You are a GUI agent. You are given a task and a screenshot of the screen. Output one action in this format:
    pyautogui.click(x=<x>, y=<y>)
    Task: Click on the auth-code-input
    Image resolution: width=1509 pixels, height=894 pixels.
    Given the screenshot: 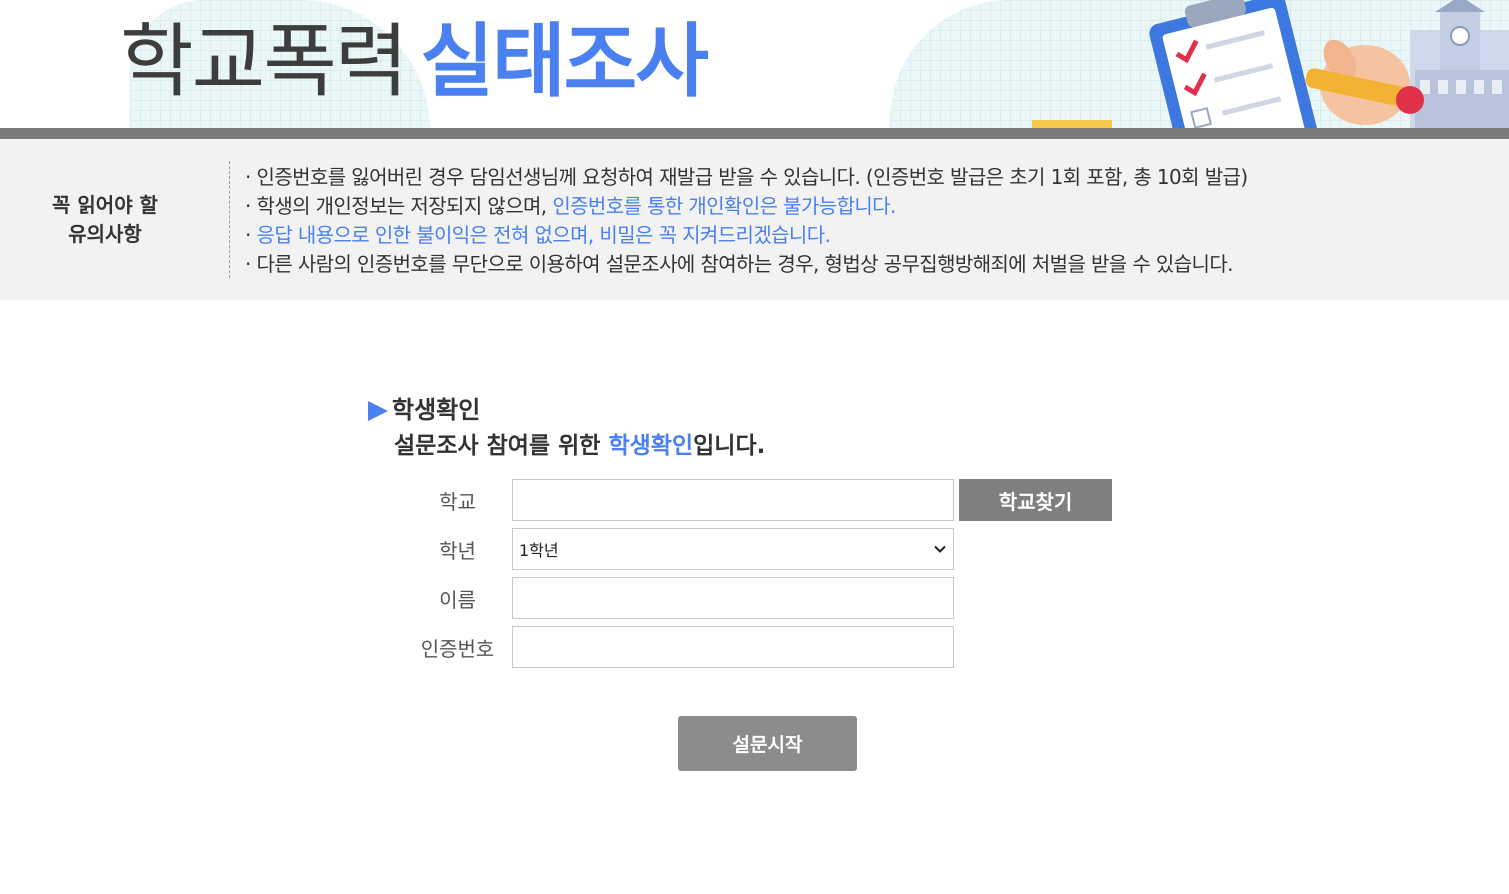 What is the action you would take?
    pyautogui.click(x=733, y=647)
    